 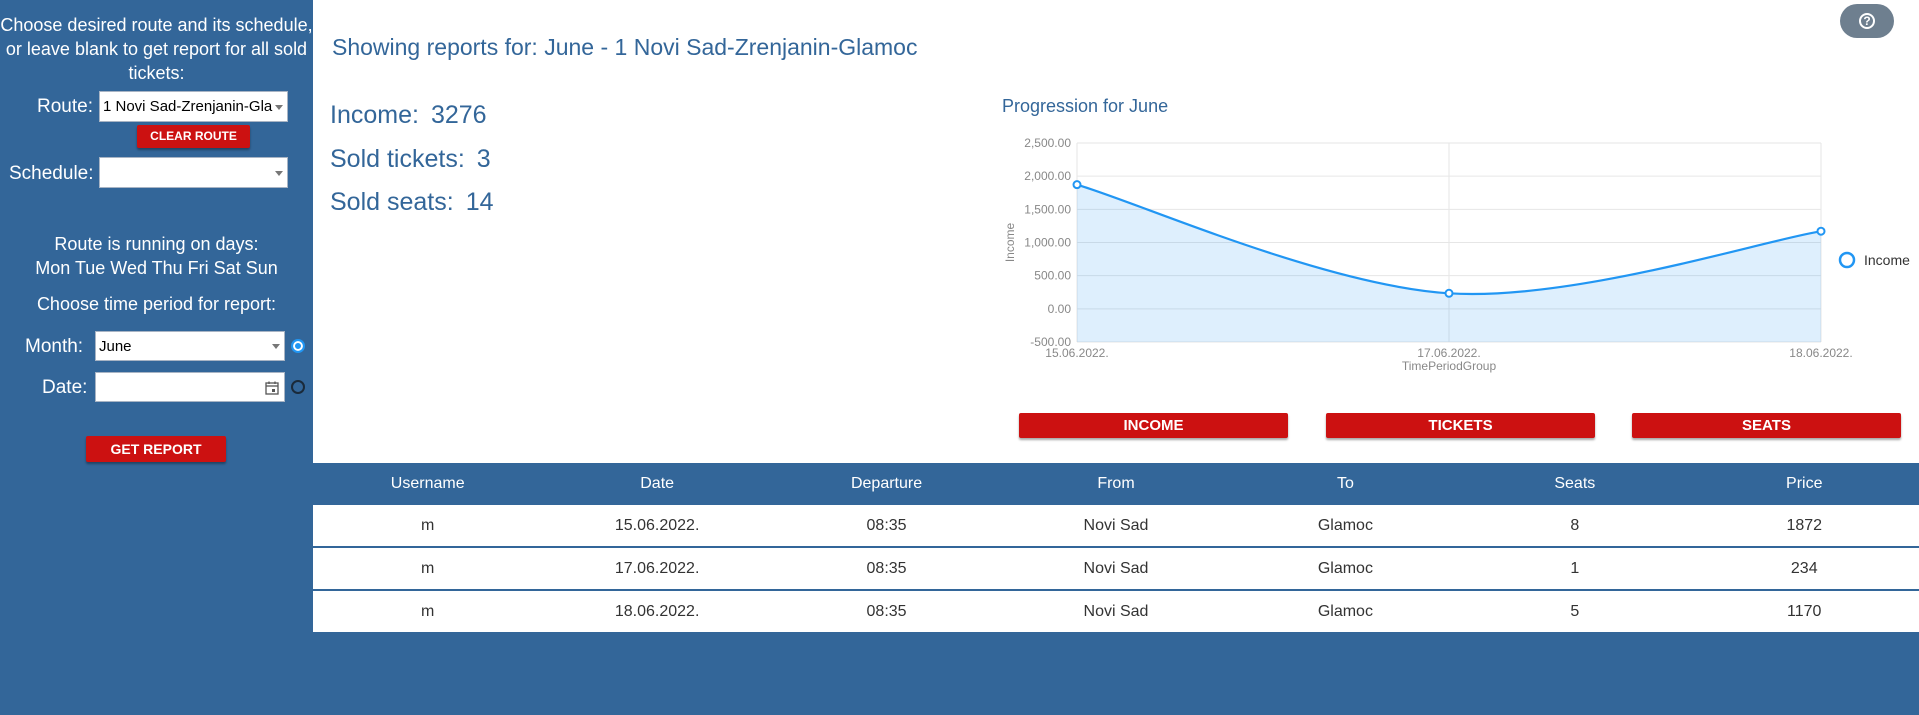 What do you see at coordinates (190, 346) in the screenshot?
I see `month-select: June` at bounding box center [190, 346].